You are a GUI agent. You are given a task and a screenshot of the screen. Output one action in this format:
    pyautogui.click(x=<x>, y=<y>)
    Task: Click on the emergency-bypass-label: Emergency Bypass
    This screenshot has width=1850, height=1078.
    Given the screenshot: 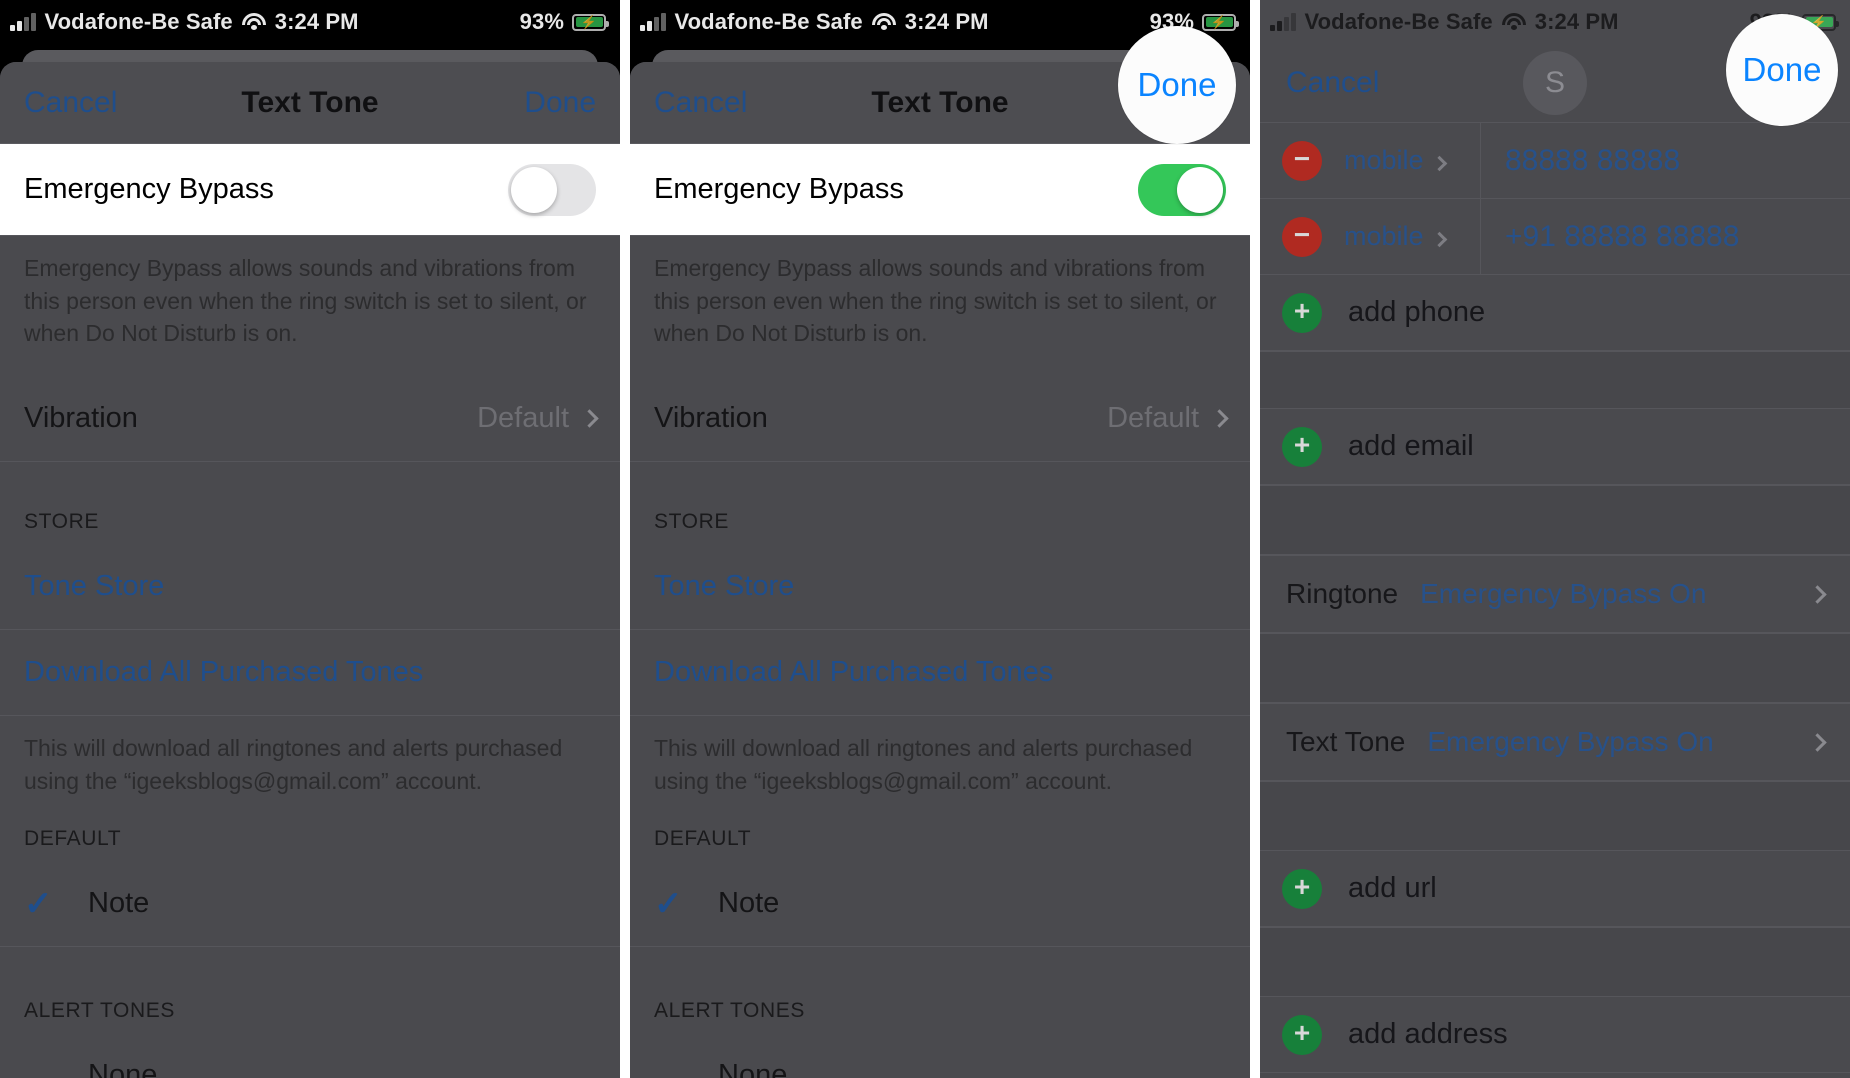 What is the action you would take?
    pyautogui.click(x=779, y=189)
    